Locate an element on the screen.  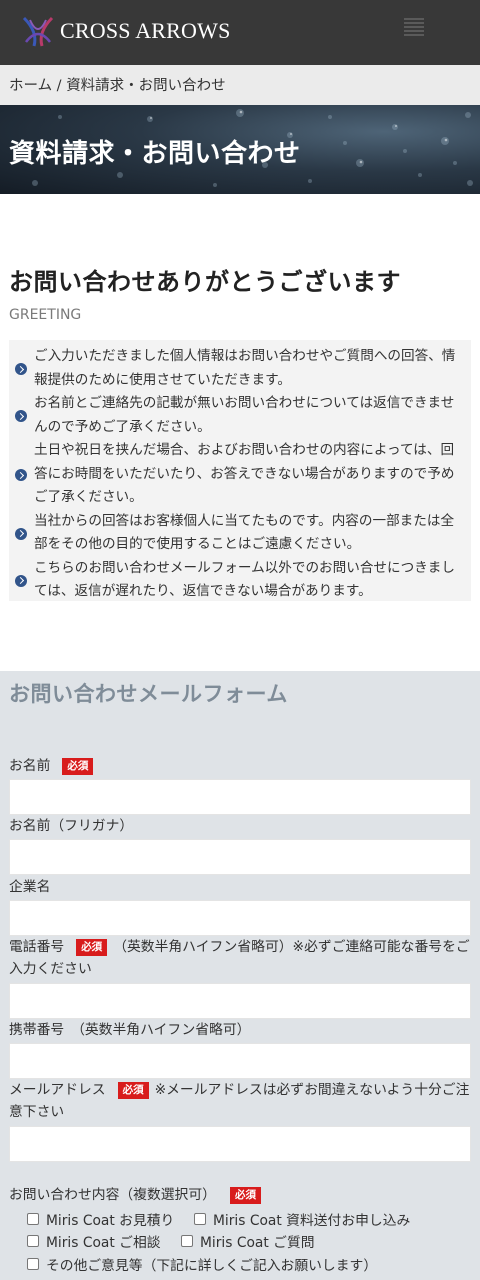
company-input is located at coordinates (240, 918).